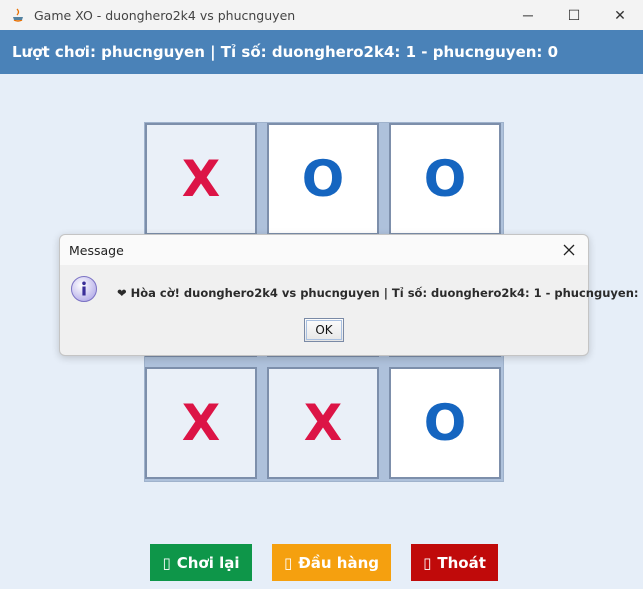 The image size is (643, 589). Describe the element at coordinates (288, 562) in the screenshot. I see `surrender-icon: ▯` at that location.